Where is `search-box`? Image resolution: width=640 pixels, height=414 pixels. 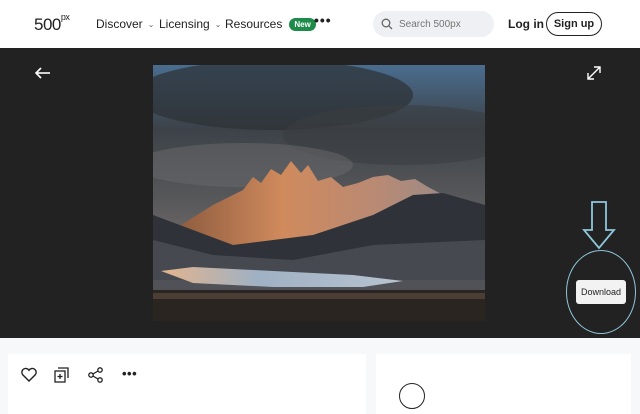
search-box is located at coordinates (433, 24).